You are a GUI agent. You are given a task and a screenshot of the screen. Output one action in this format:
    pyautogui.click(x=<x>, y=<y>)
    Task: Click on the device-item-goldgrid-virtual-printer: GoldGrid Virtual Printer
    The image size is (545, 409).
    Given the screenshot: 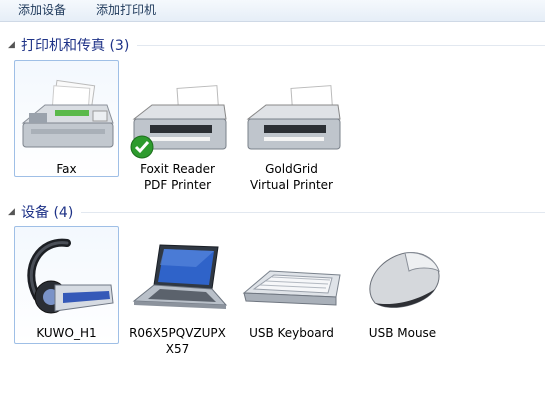 What is the action you would take?
    pyautogui.click(x=291, y=127)
    